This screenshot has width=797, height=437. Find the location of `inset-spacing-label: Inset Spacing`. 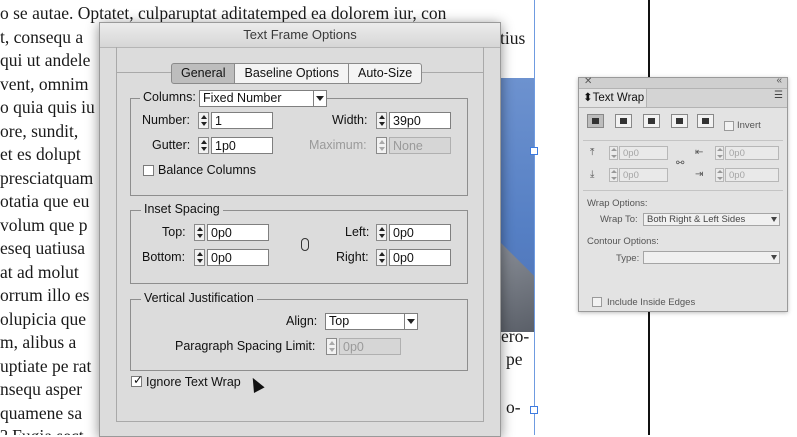

inset-spacing-label: Inset Spacing is located at coordinates (182, 209).